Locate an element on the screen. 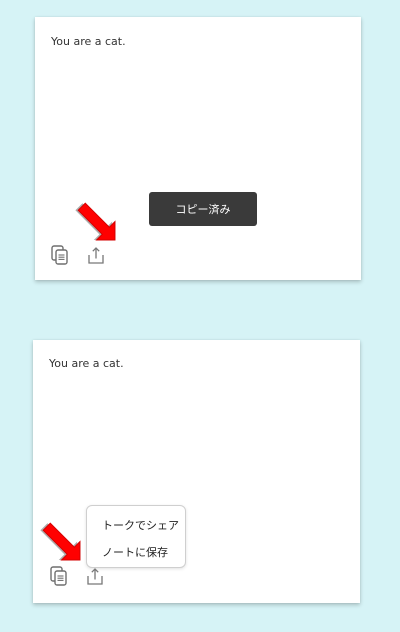 The image size is (400, 632). share-menu: トークでシェア ノートに保存 is located at coordinates (136, 536).